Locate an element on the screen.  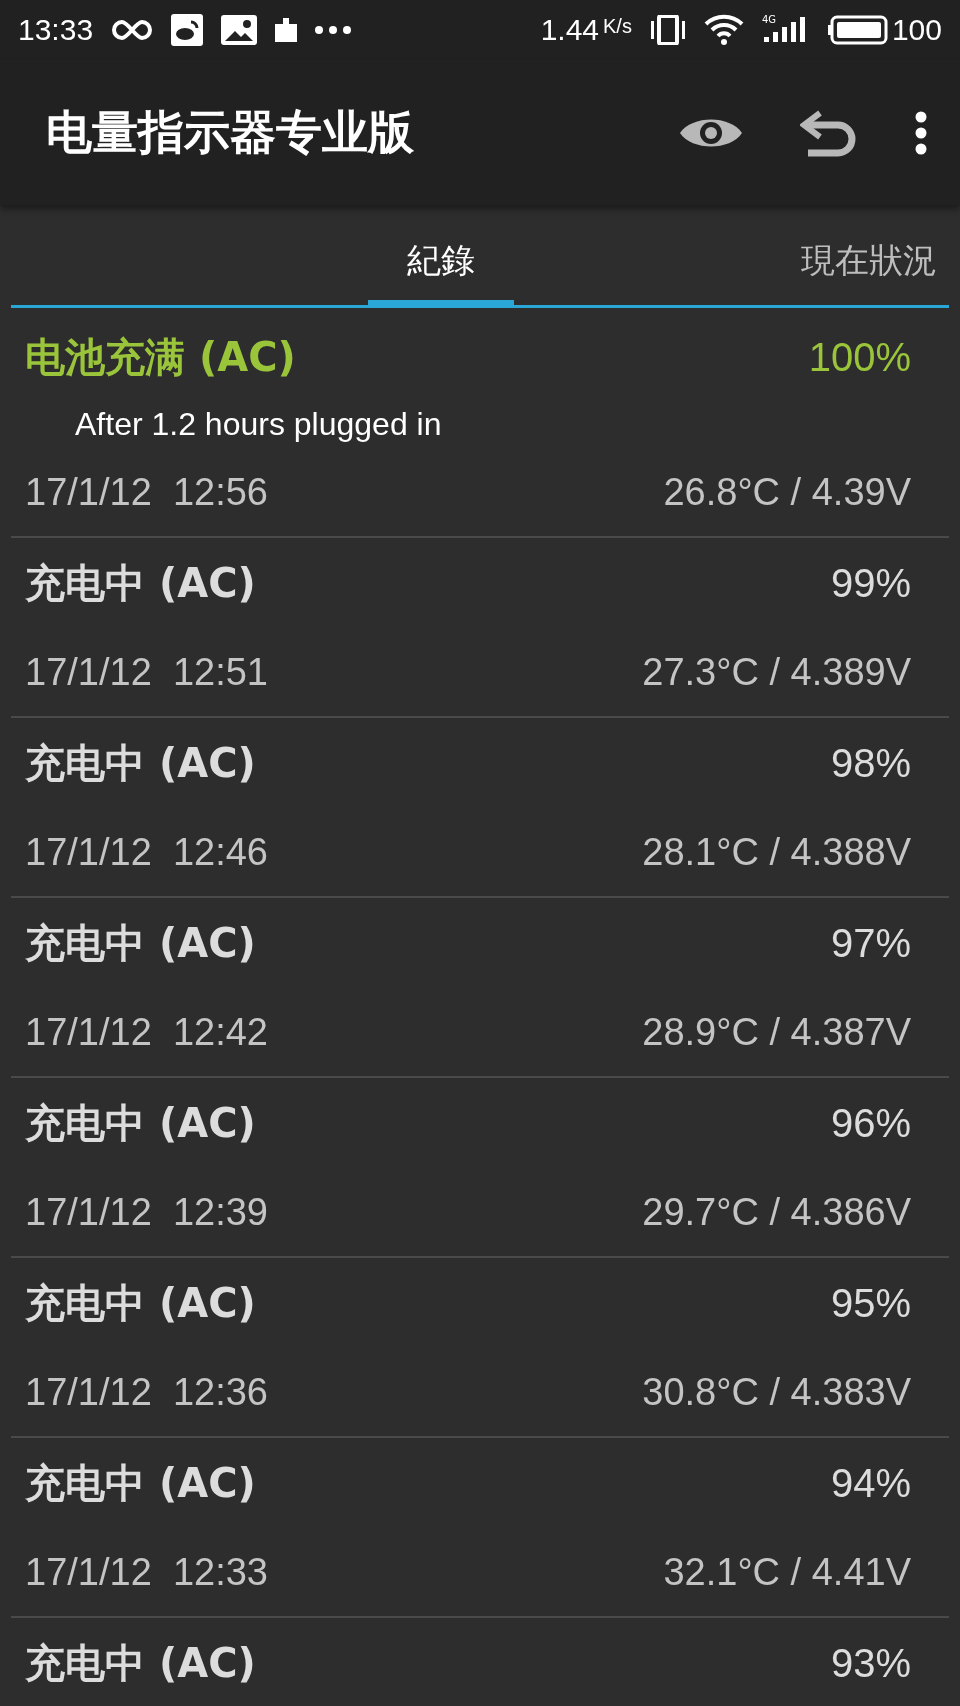
battery-level: 93% is located at coordinates (870, 1663).